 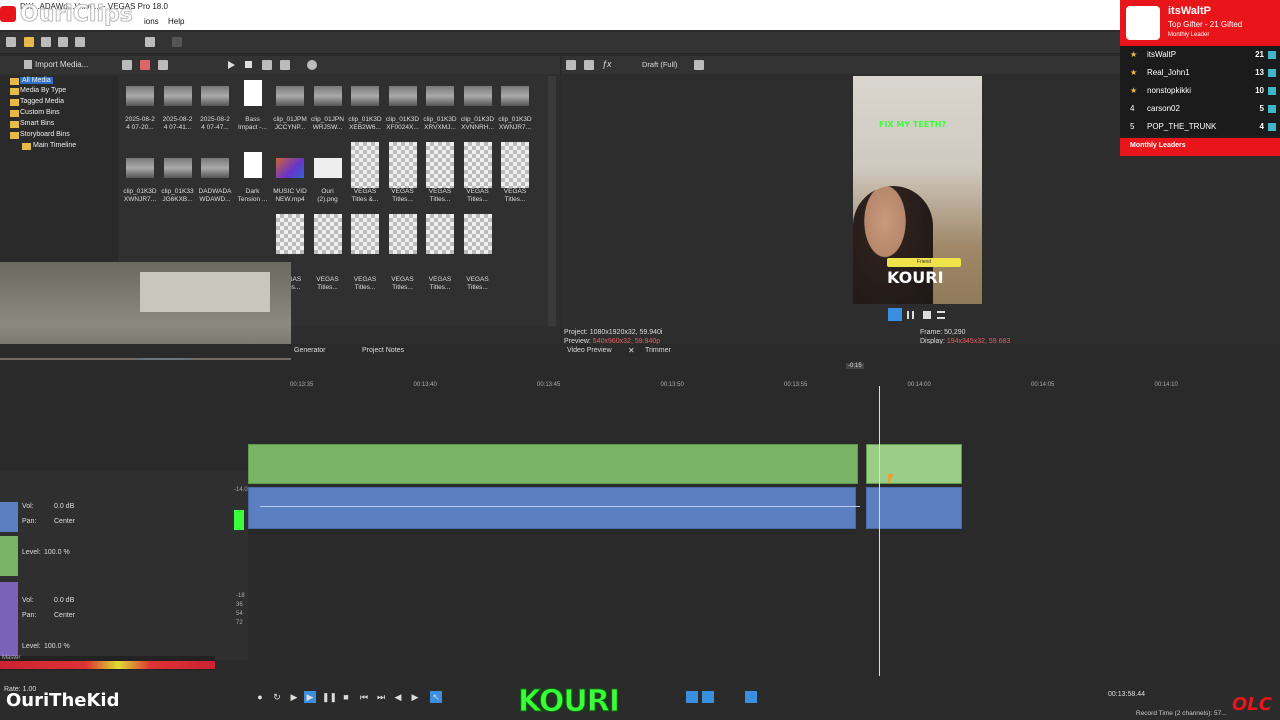 What do you see at coordinates (176, 22) in the screenshot?
I see `menu-help: Help` at bounding box center [176, 22].